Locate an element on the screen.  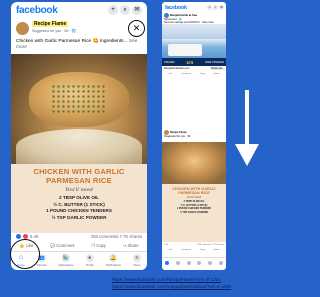
close-icon: ✕ is located at coordinates (136, 28).